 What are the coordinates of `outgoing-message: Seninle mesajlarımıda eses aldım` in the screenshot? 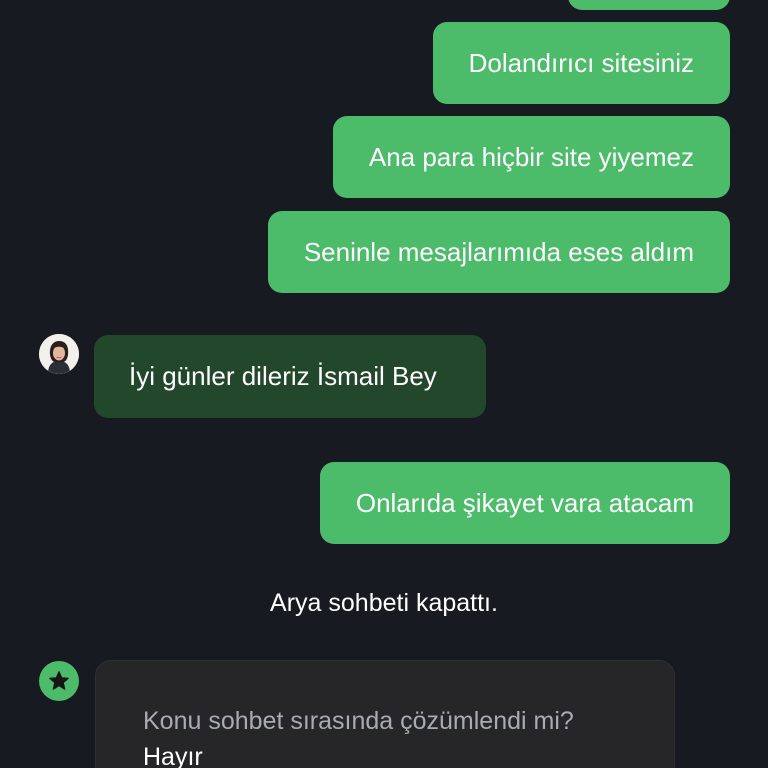 It's located at (498, 252).